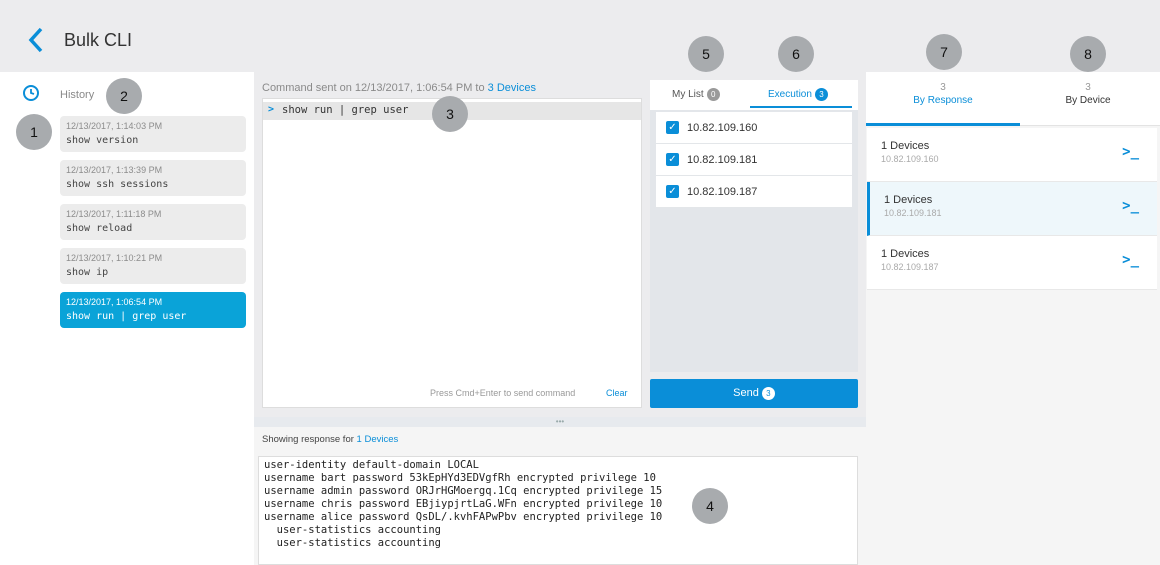 The image size is (1160, 565). Describe the element at coordinates (153, 266) in the screenshot. I see `history-item: 12/13/2017, 1:10:21 PM show ip` at that location.